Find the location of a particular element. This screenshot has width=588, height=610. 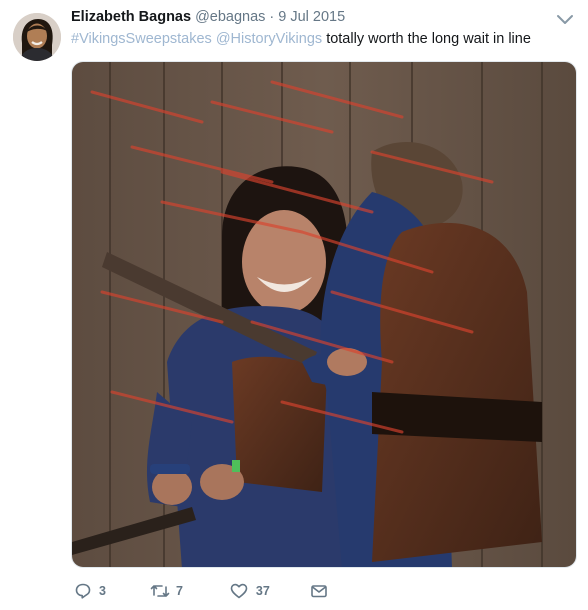

heart-icon is located at coordinates (239, 591).